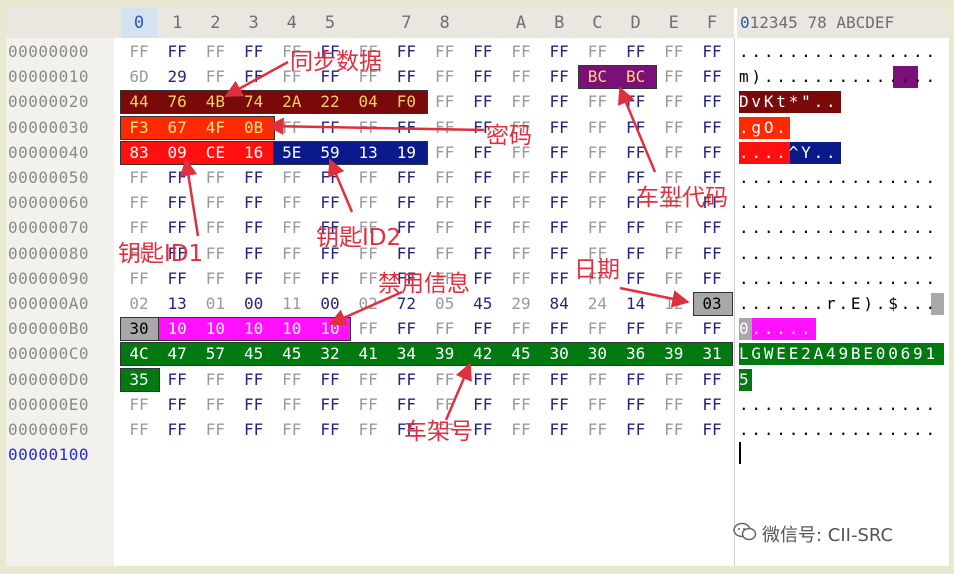 This screenshot has width=954, height=574. Describe the element at coordinates (406, 23) in the screenshot. I see `hex-column-header-7: 7` at that location.